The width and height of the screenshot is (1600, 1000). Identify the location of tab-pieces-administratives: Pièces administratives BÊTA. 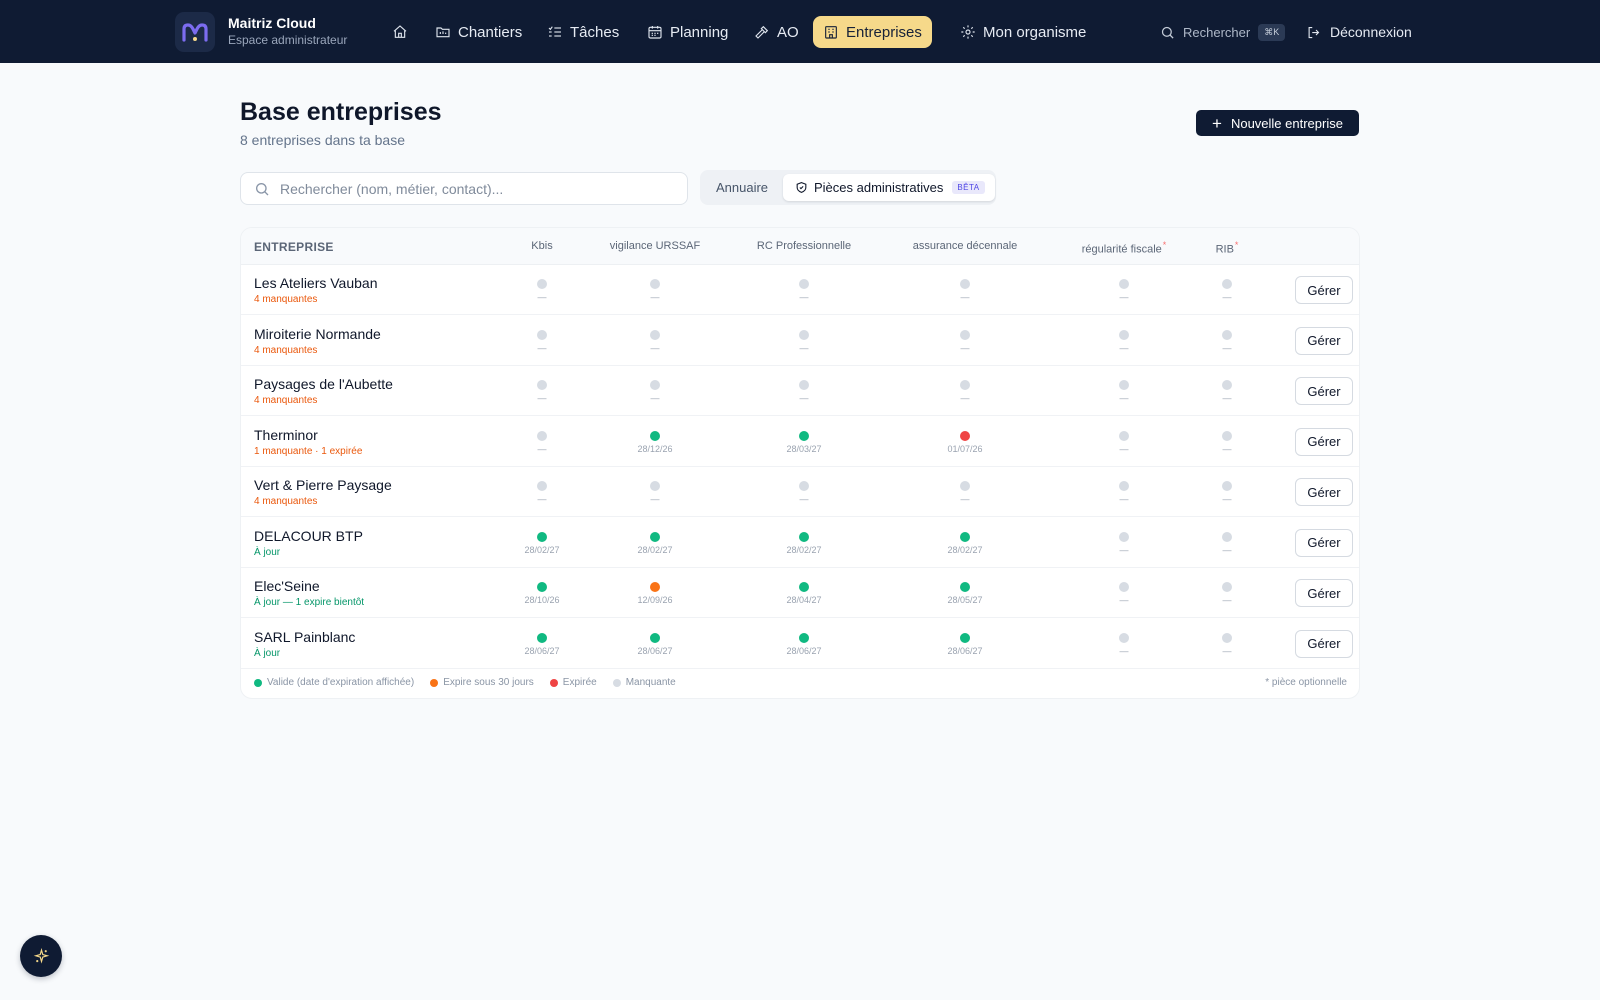
(889, 187).